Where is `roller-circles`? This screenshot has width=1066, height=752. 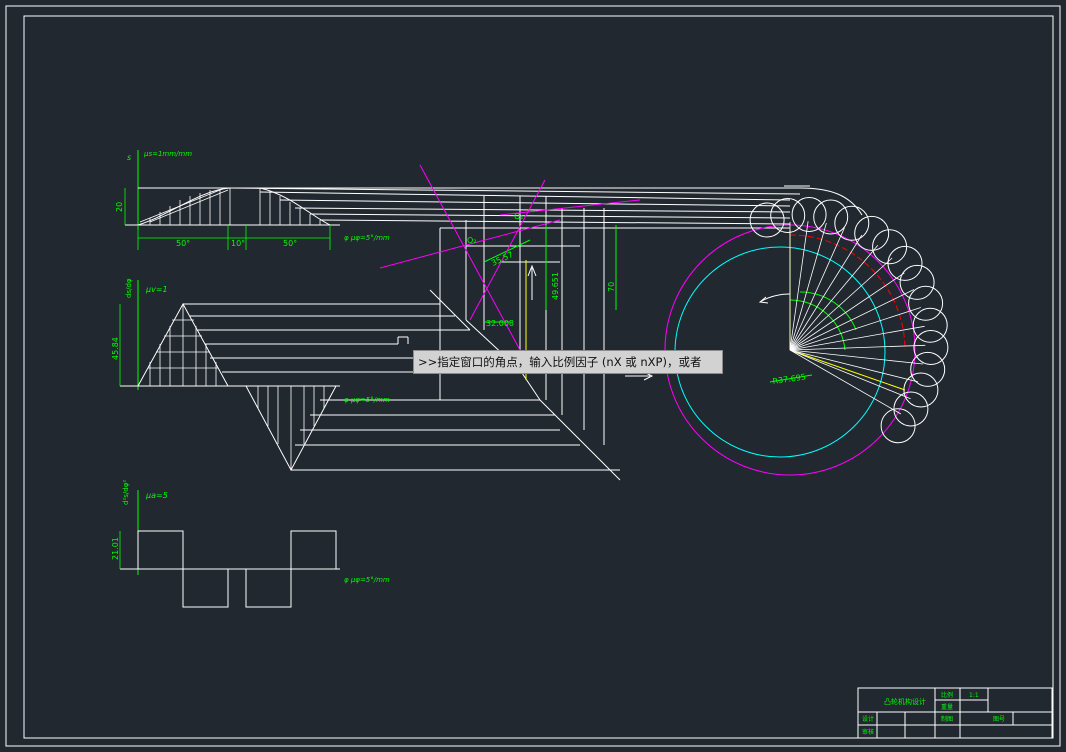
roller-circles is located at coordinates (849, 320).